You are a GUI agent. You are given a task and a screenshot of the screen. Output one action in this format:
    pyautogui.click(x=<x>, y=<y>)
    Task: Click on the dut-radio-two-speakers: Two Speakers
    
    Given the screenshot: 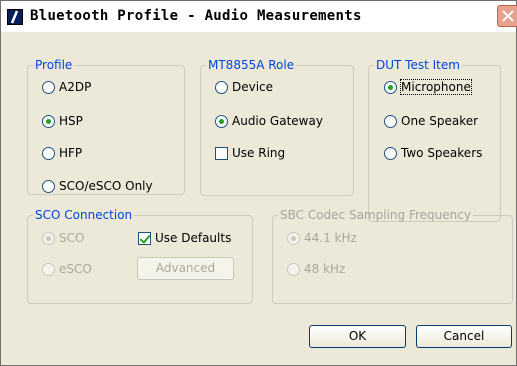 What is the action you would take?
    pyautogui.click(x=433, y=153)
    